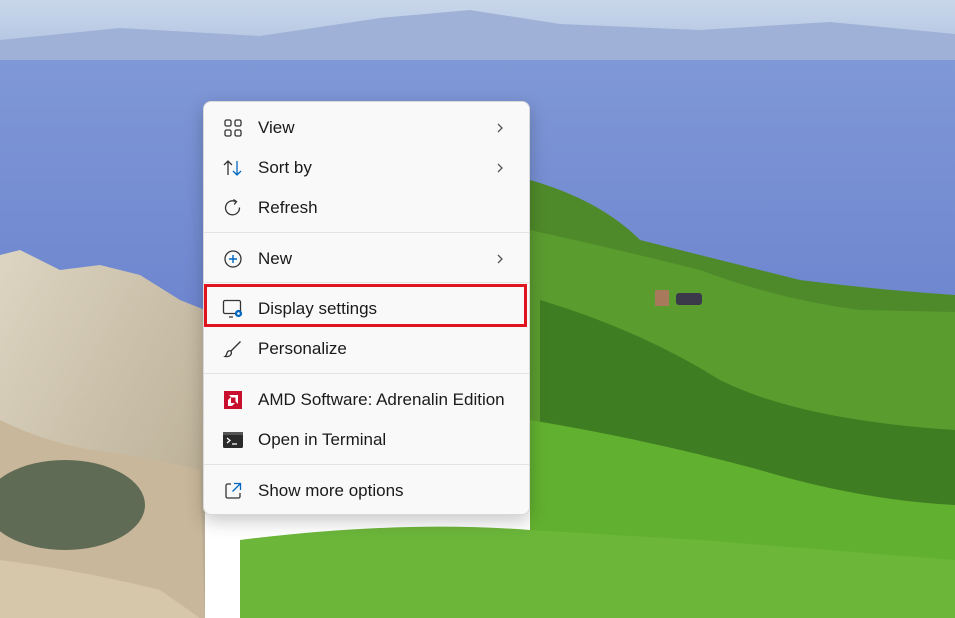 Image resolution: width=955 pixels, height=618 pixels. I want to click on menu-item-label: Personalize, so click(302, 348).